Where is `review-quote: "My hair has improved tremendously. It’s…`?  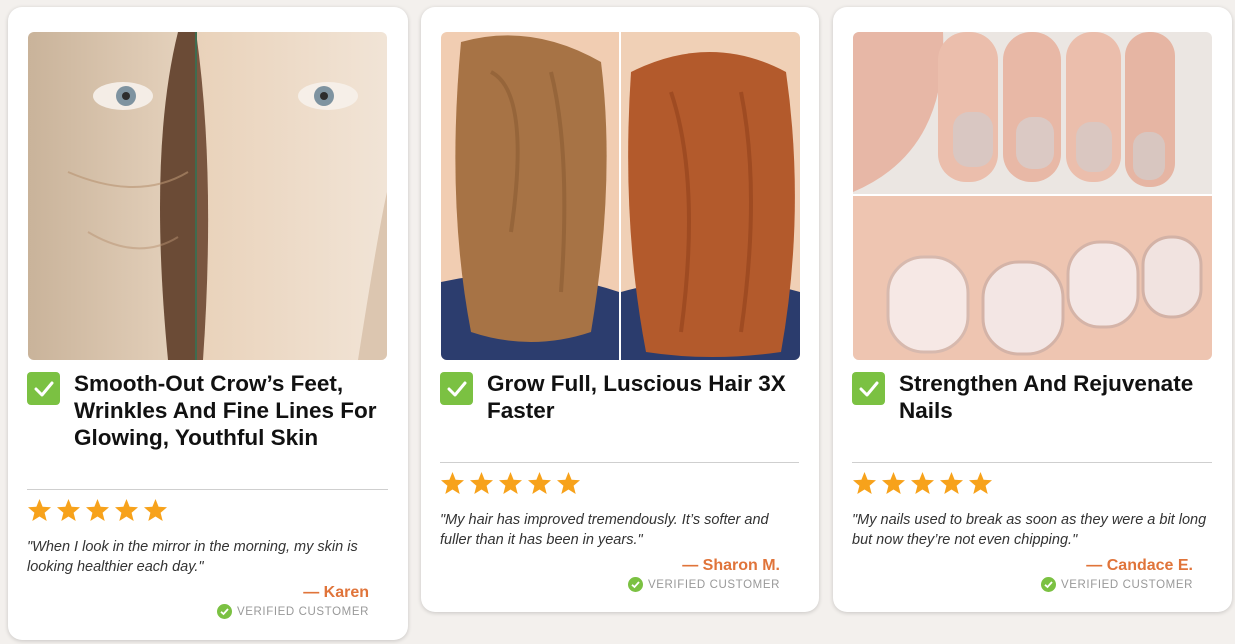 review-quote: "My hair has improved tremendously. It’s… is located at coordinates (604, 530).